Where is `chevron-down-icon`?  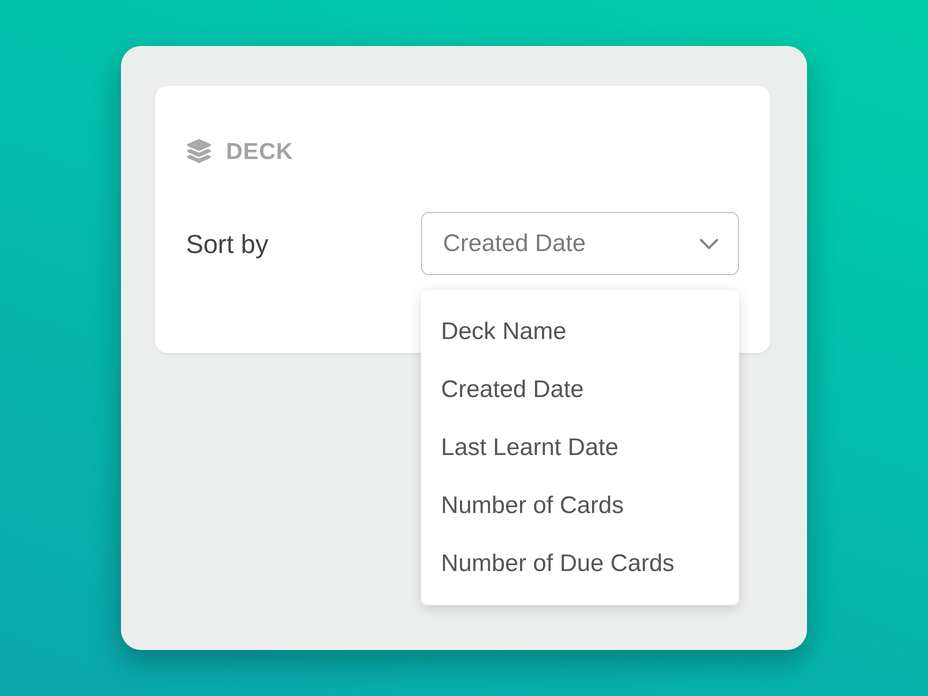 chevron-down-icon is located at coordinates (709, 244).